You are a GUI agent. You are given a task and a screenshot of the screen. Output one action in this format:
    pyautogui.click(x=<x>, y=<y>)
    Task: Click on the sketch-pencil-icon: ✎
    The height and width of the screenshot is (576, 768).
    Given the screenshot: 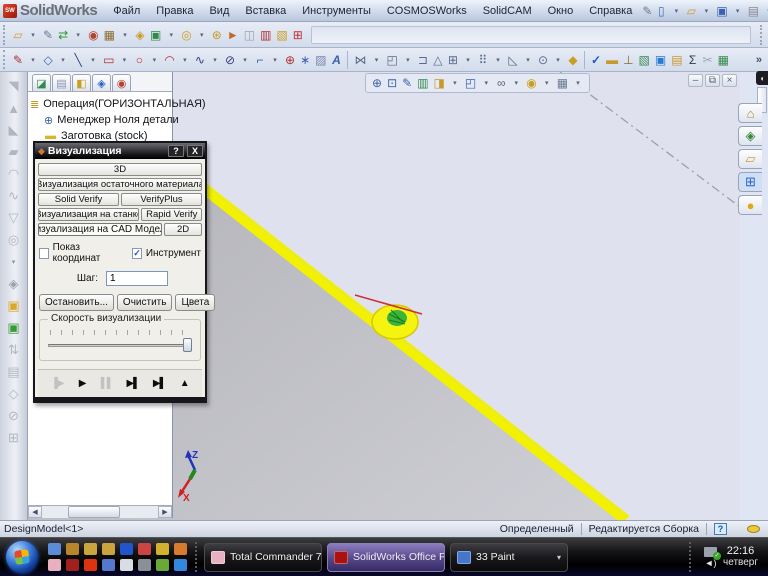 What is the action you would take?
    pyautogui.click(x=647, y=11)
    